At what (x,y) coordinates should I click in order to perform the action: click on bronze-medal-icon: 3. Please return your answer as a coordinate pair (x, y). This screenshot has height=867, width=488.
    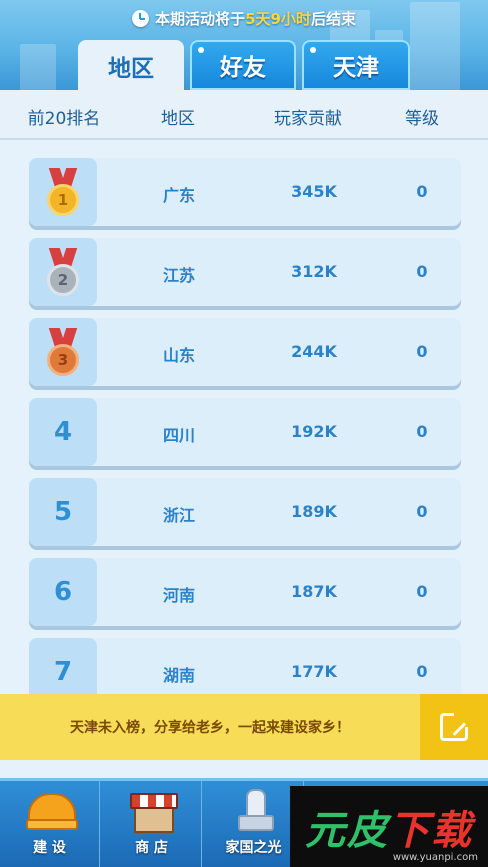
    Looking at the image, I should click on (63, 352).